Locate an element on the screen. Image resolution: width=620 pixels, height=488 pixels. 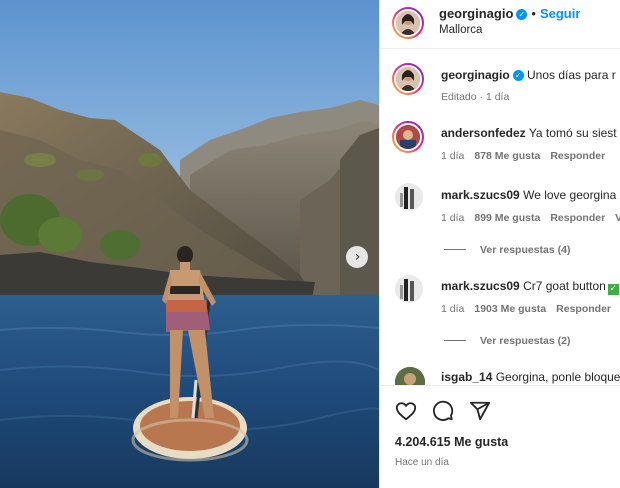
comment-text-row: mark.szucs09 We love georgina is located at coordinates (528, 195).